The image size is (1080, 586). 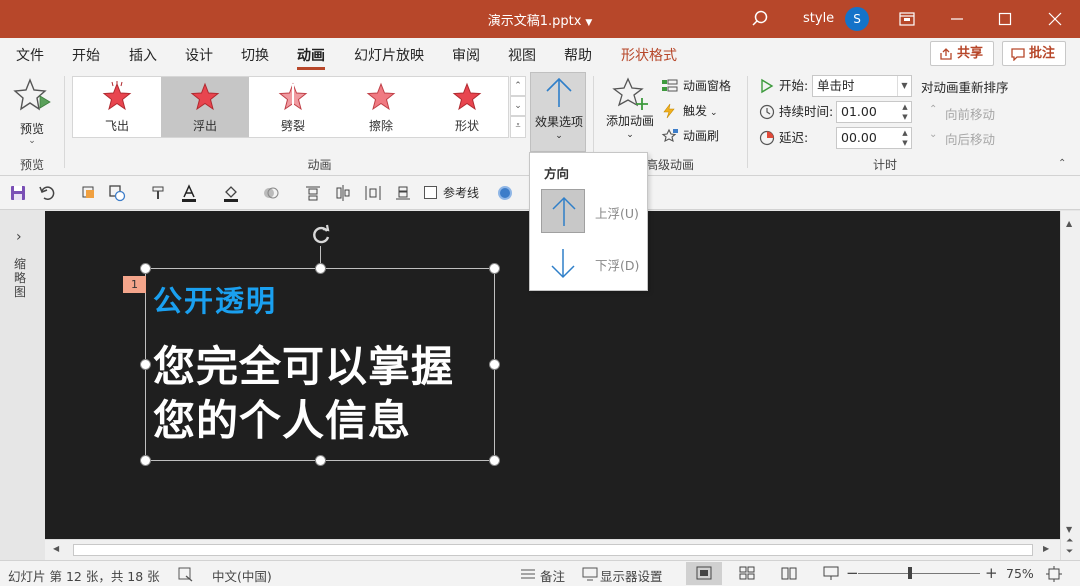 I want to click on effect-options-button: 效果选项 ⌄, so click(x=558, y=112).